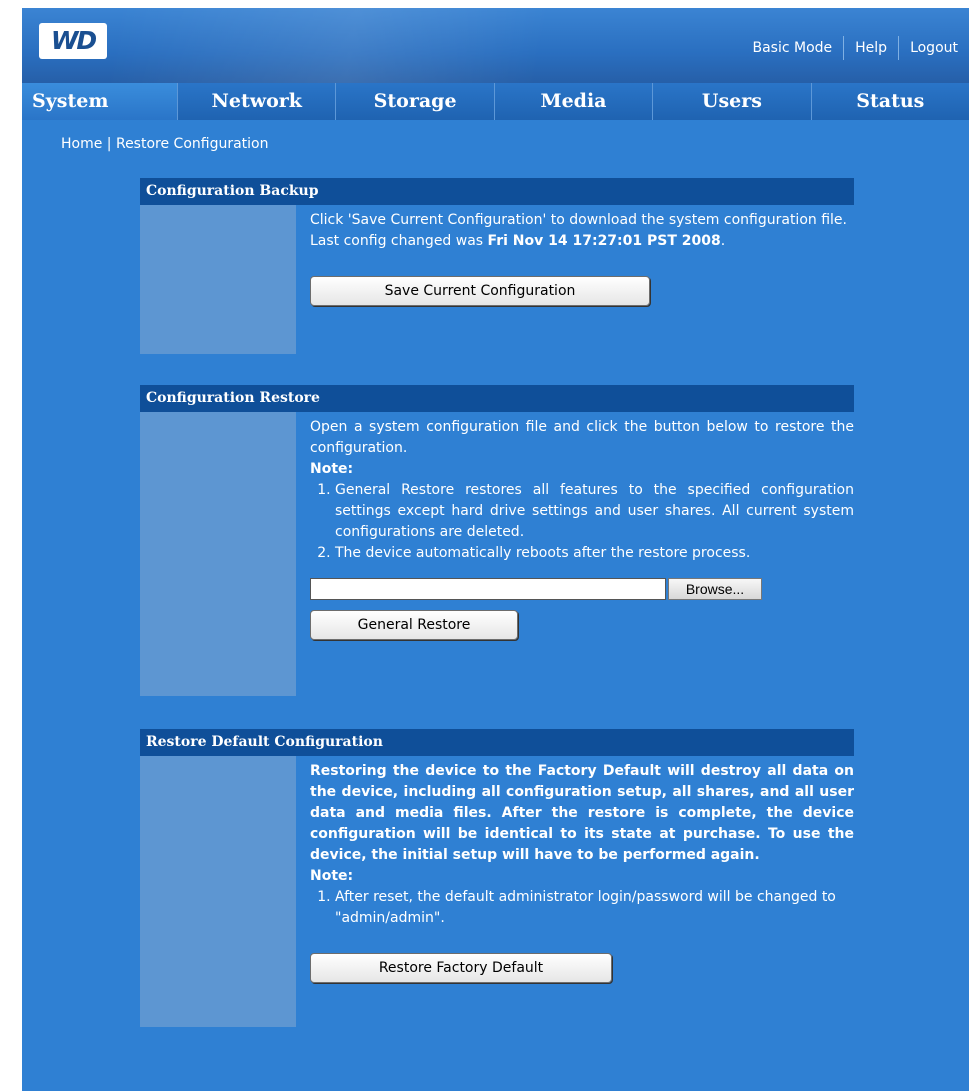  Describe the element at coordinates (572, 101) in the screenshot. I see `tab-media: Media` at that location.